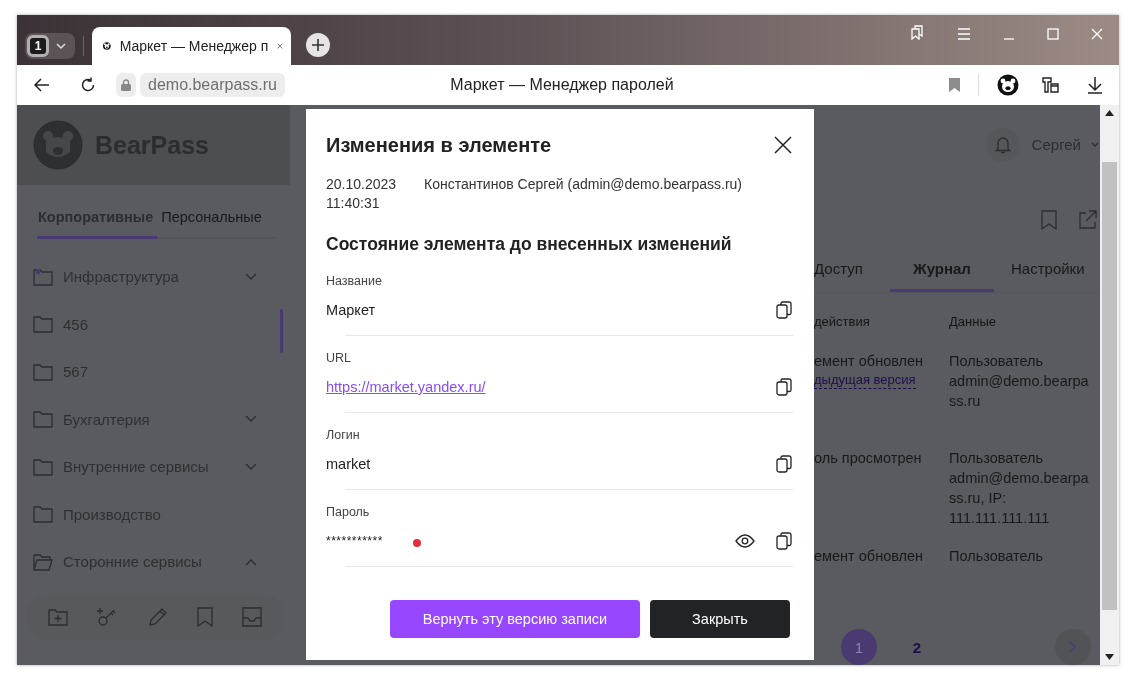 This screenshot has height=687, width=1140. Describe the element at coordinates (58, 145) in the screenshot. I see `bear-logo-icon` at that location.